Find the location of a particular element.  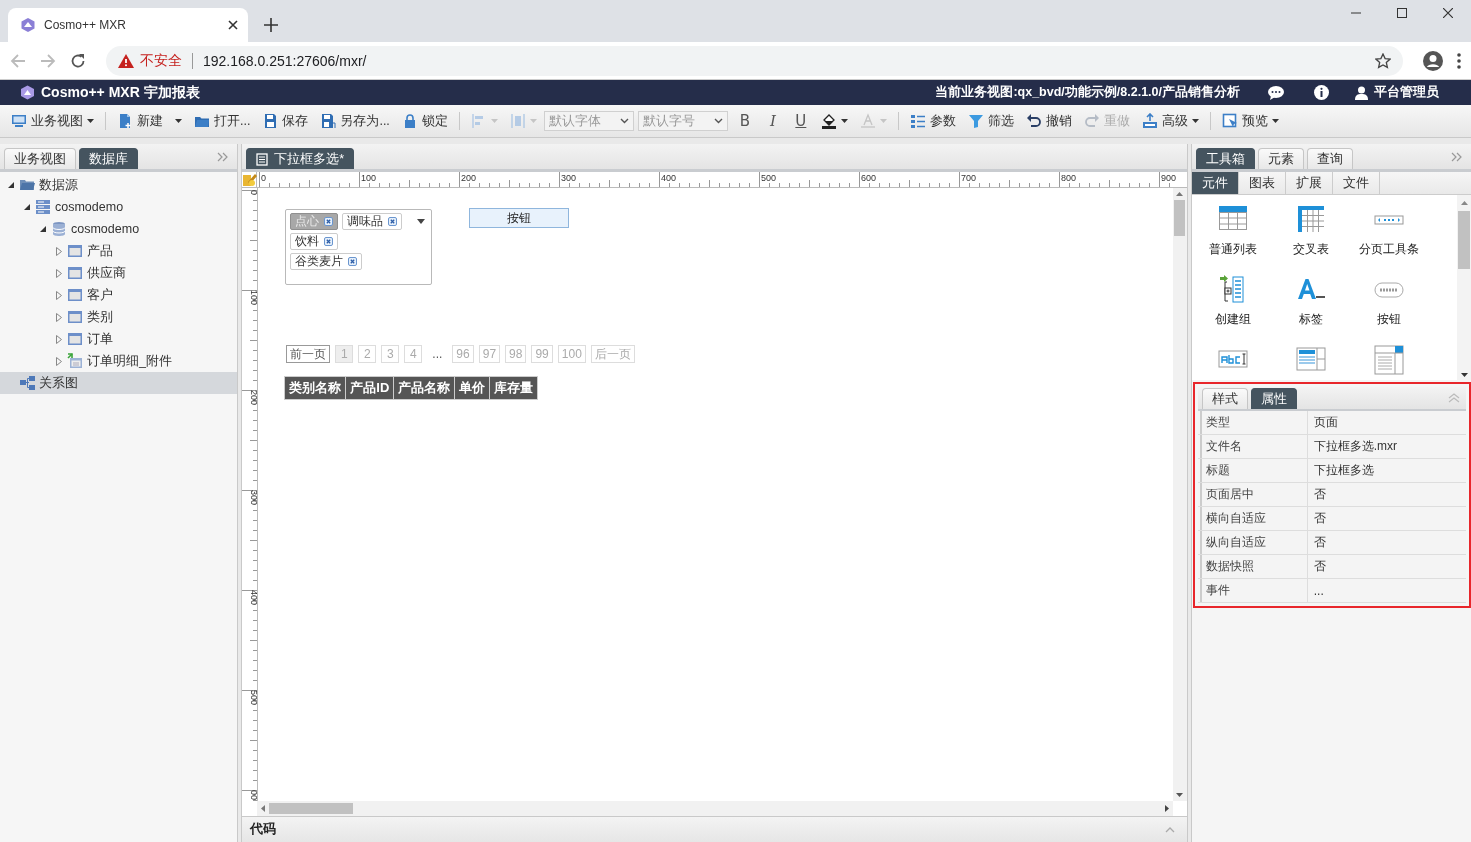

toolbox-item: 普通列表 is located at coordinates (1232, 238).